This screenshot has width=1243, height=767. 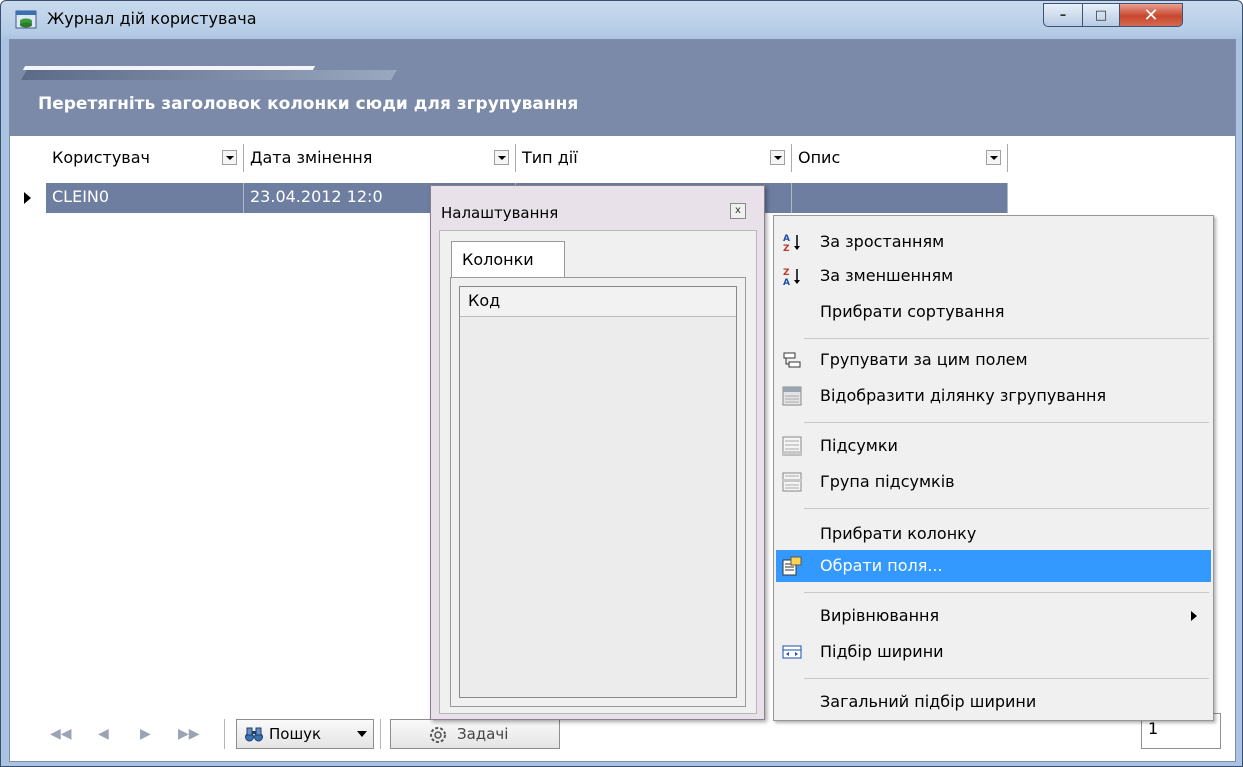 I want to click on menu-item-best-fit: Підбір ширини, so click(x=993, y=652).